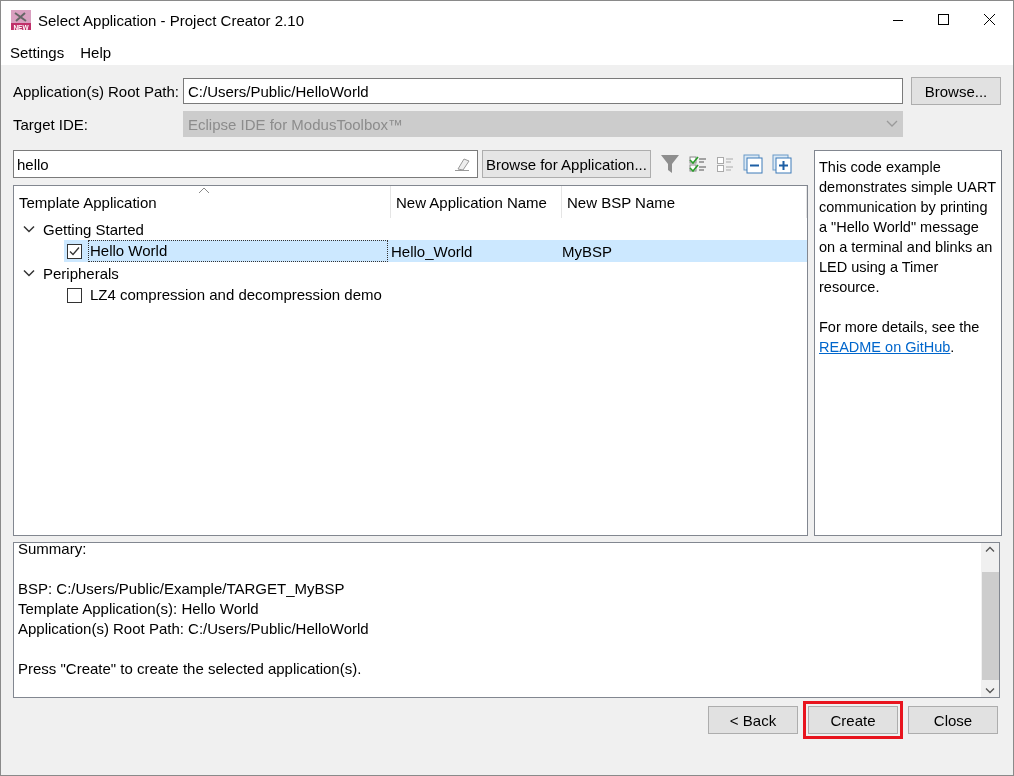  Describe the element at coordinates (96, 91) in the screenshot. I see `field-label: Application(s) Root Path:` at that location.